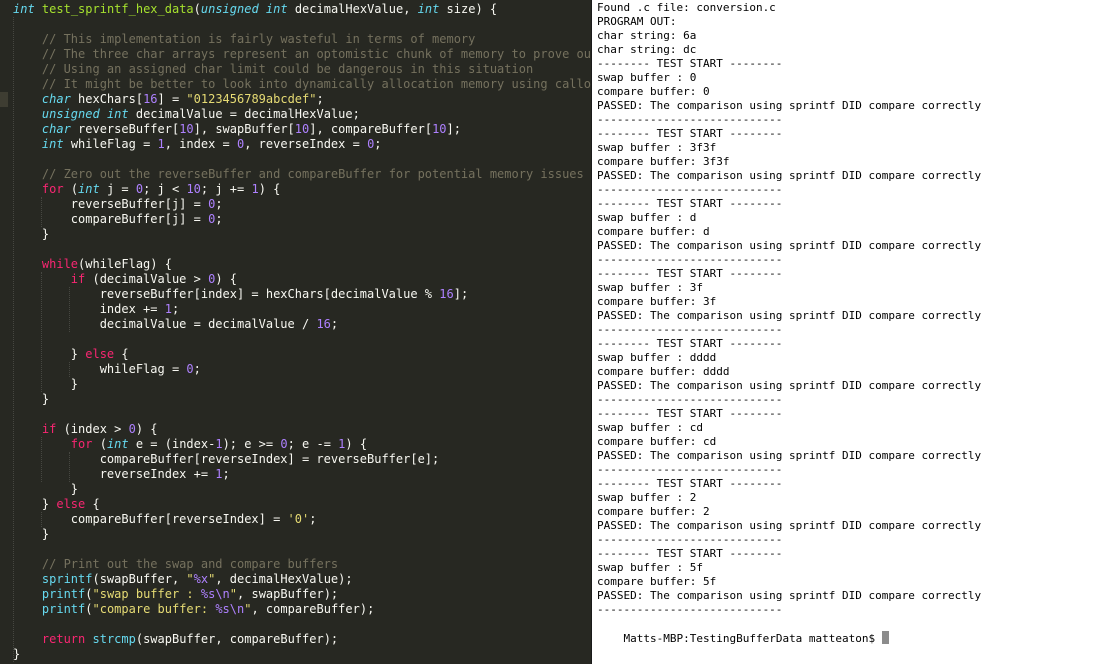 The width and height of the screenshot is (1096, 664). Describe the element at coordinates (653, 511) in the screenshot. I see `terminal-line: compare buffer: 2` at that location.